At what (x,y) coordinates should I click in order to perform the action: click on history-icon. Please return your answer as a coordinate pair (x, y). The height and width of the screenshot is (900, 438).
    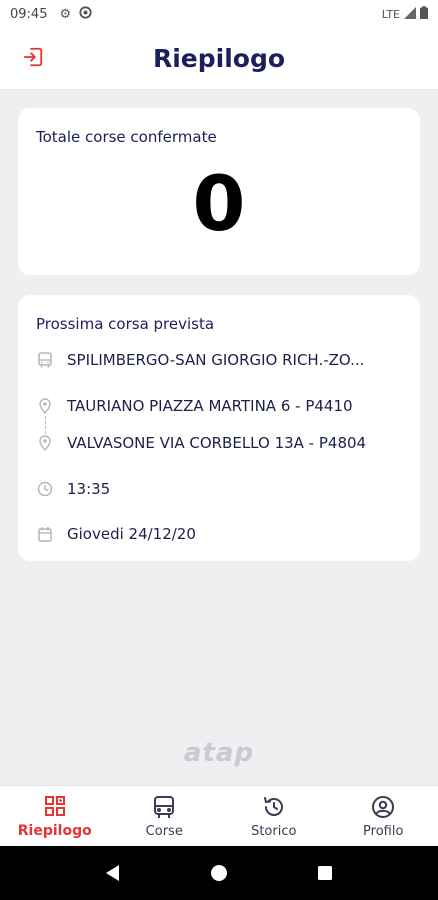
    Looking at the image, I should click on (274, 807).